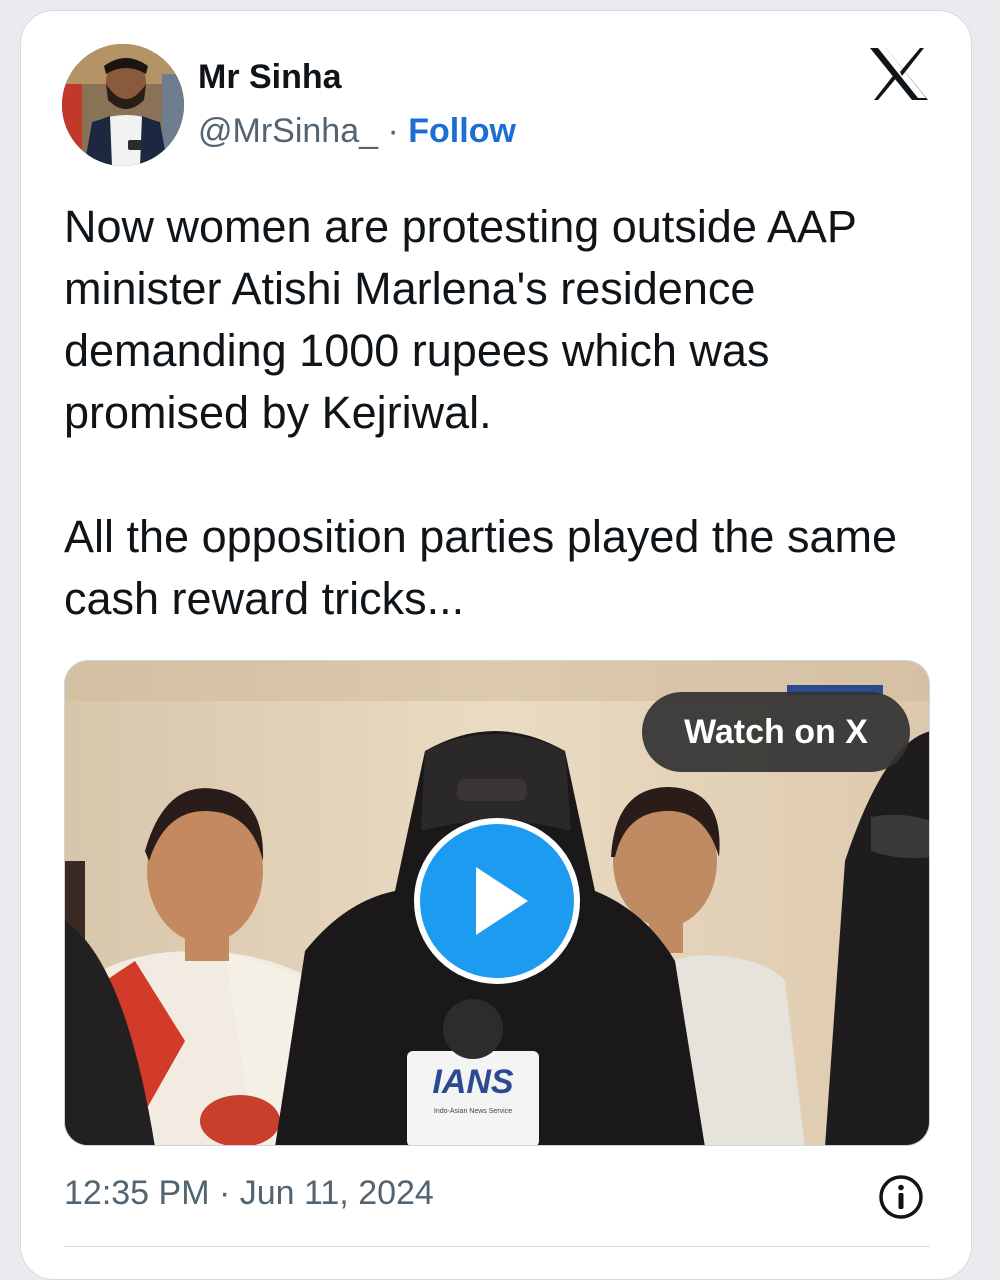  Describe the element at coordinates (288, 131) in the screenshot. I see `author-handle: @MrSinha_` at that location.